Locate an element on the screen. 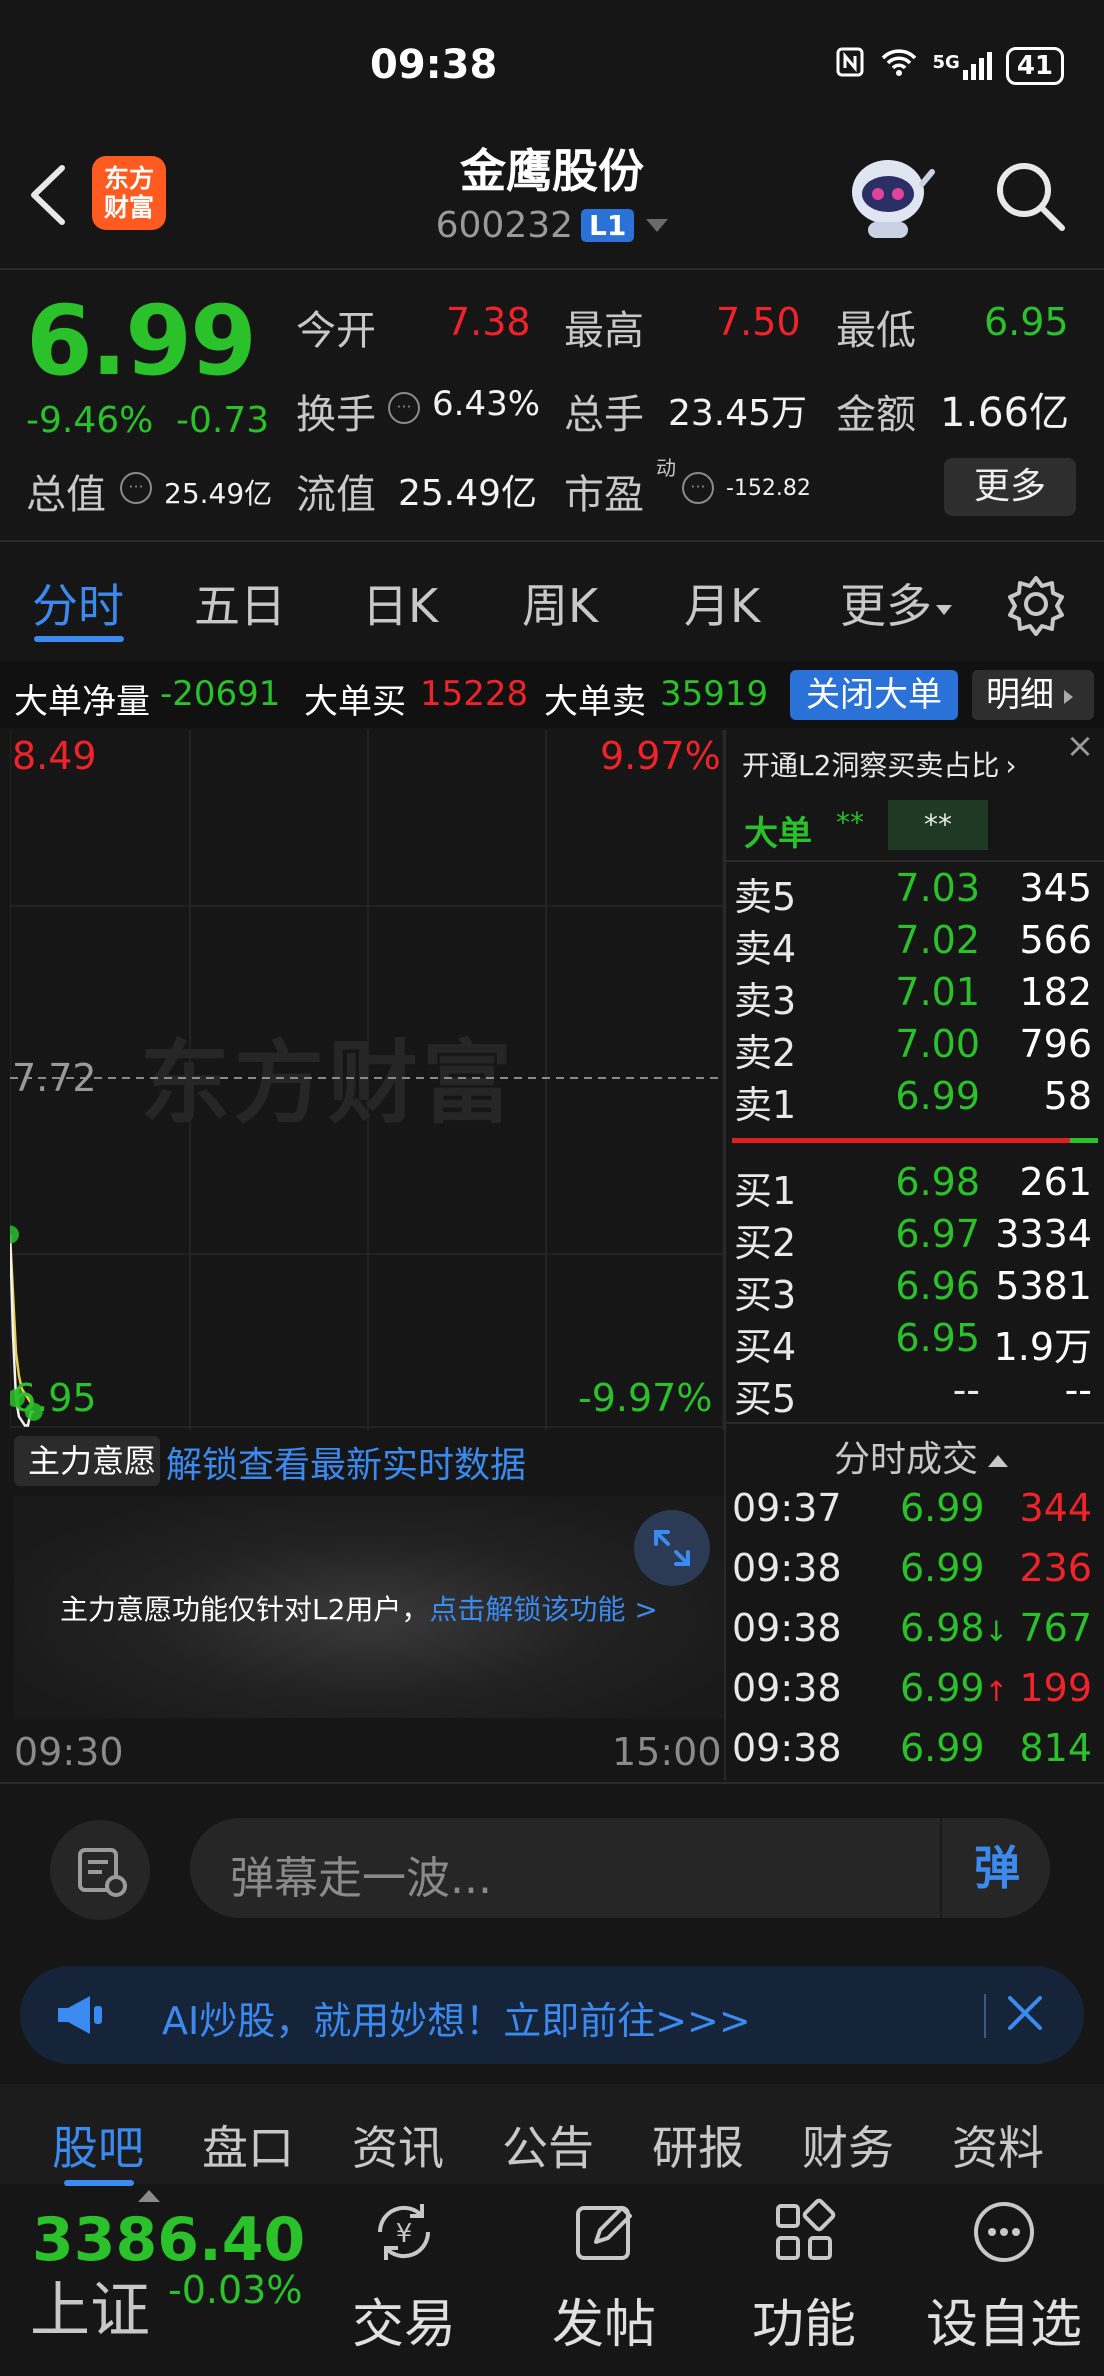  turnover-label: 换手 is located at coordinates (336, 415).